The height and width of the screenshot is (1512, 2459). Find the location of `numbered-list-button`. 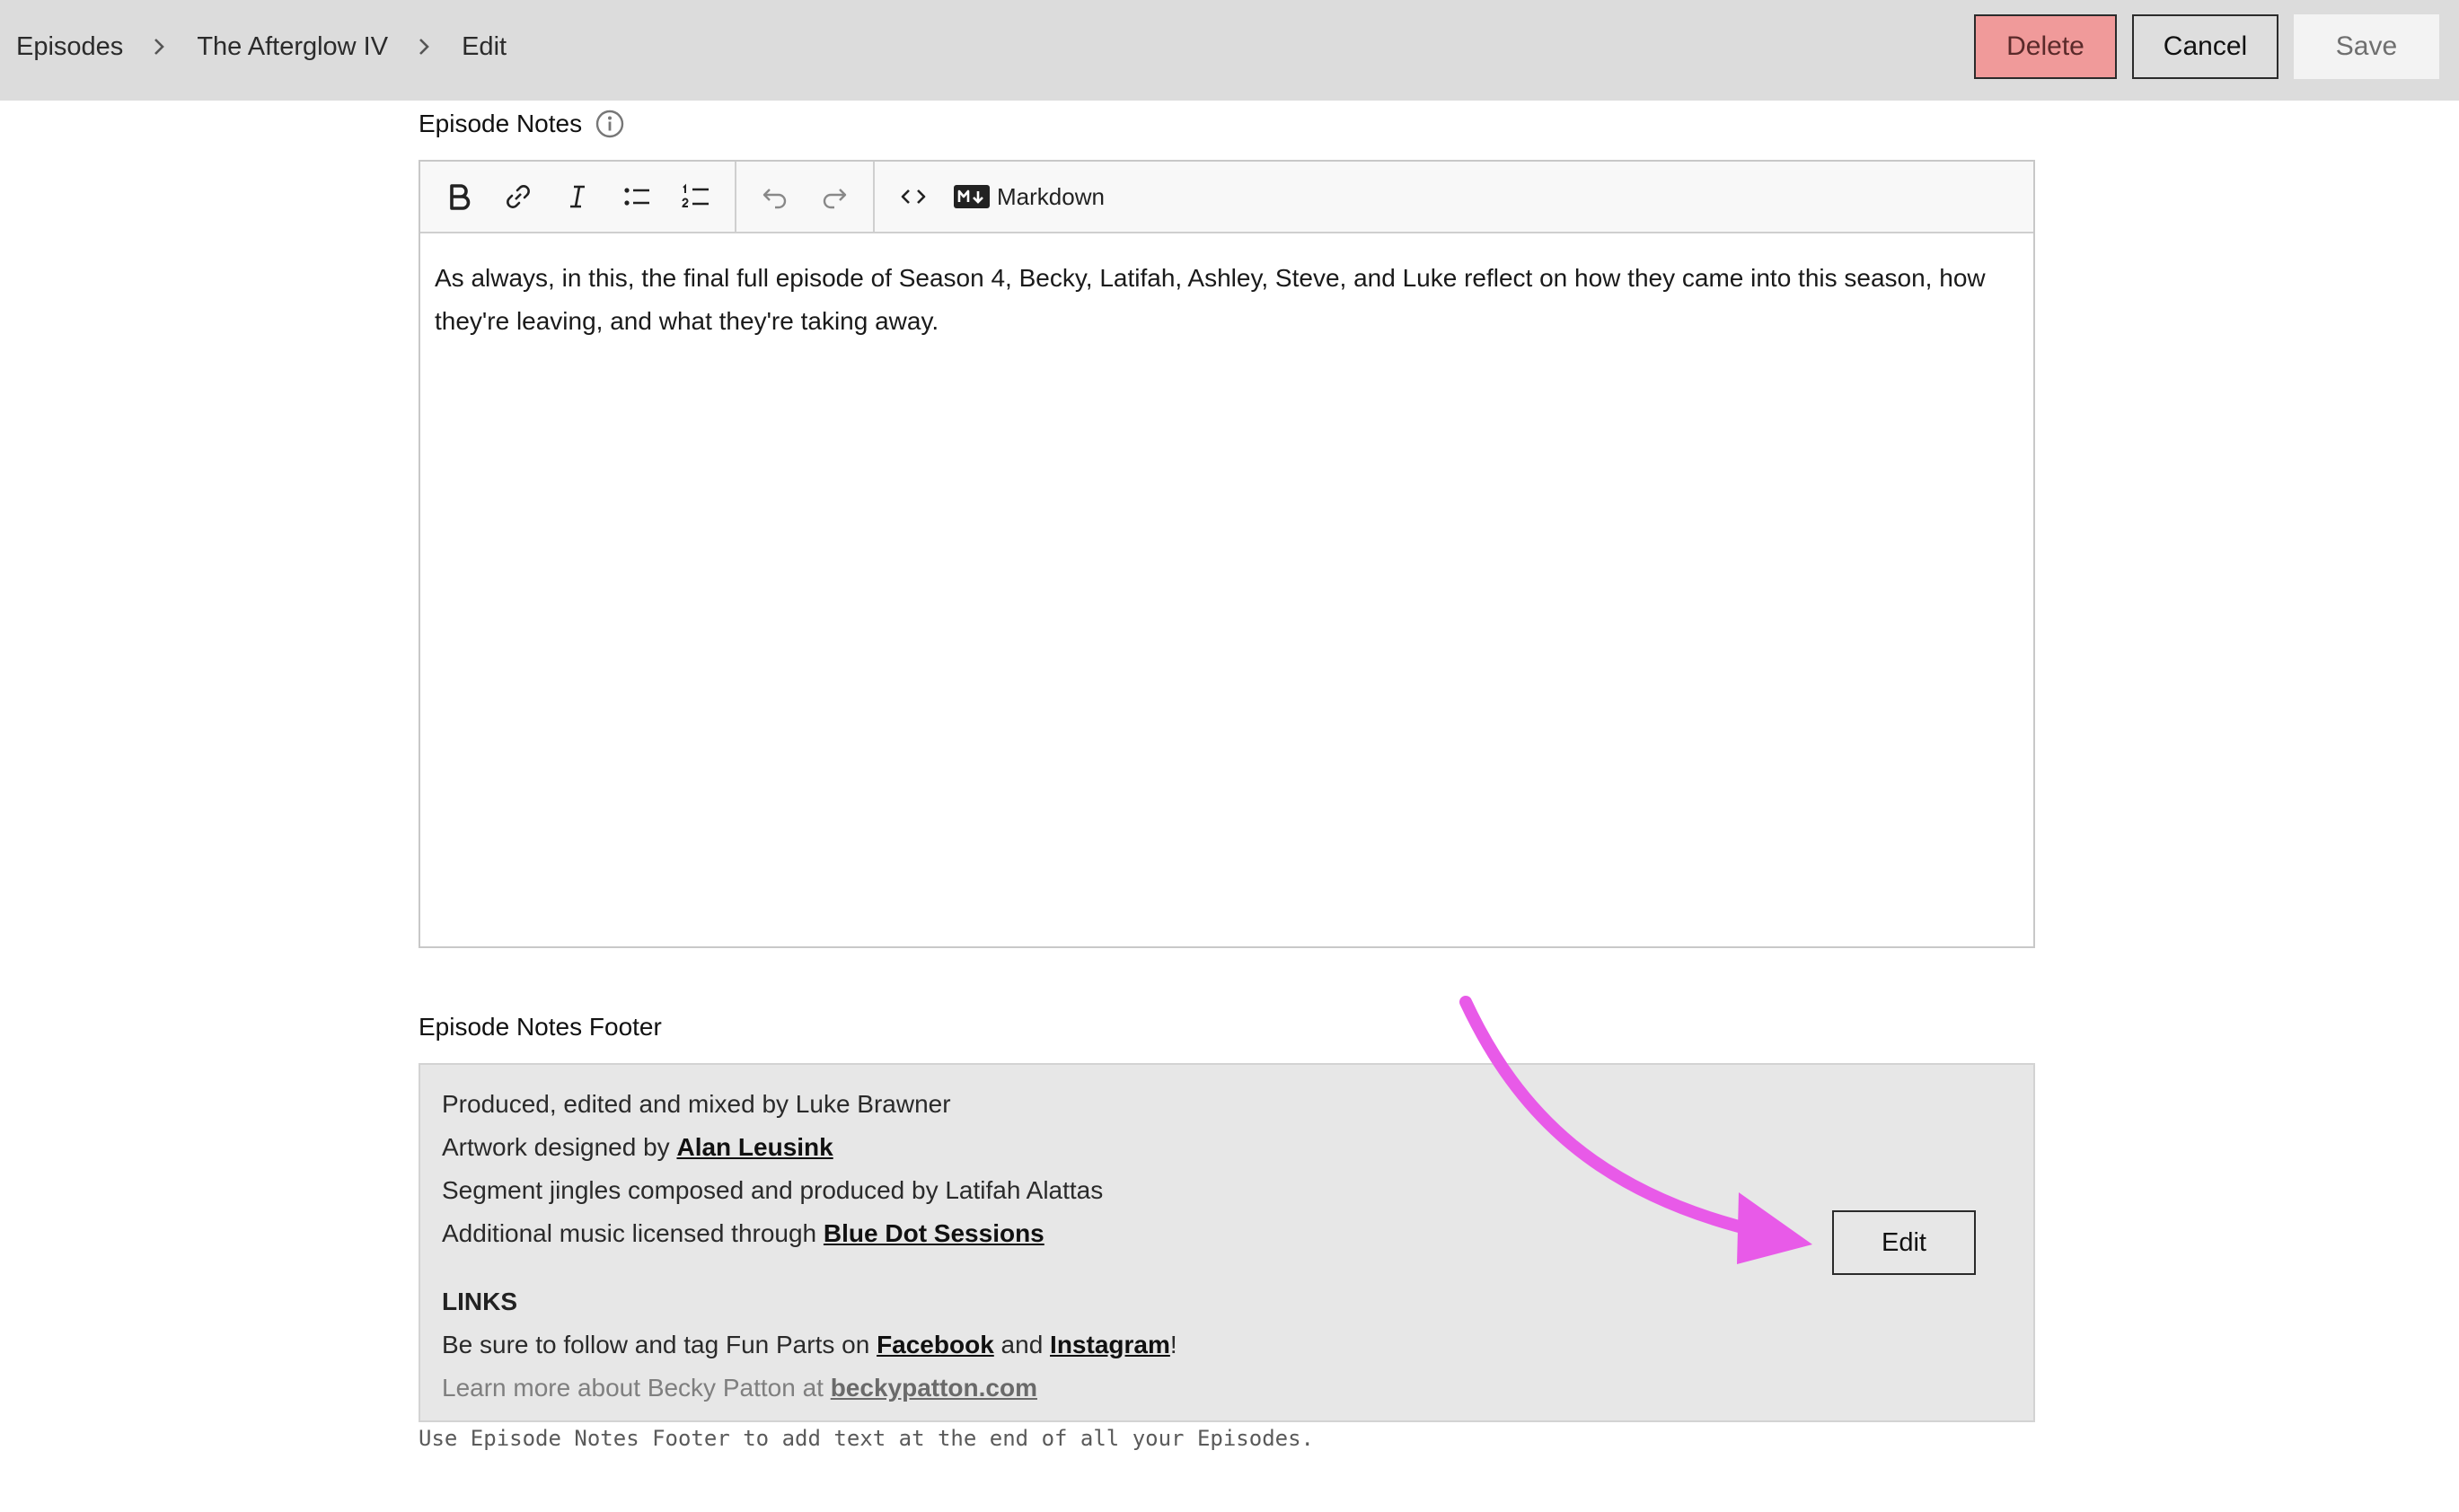

numbered-list-button is located at coordinates (696, 197).